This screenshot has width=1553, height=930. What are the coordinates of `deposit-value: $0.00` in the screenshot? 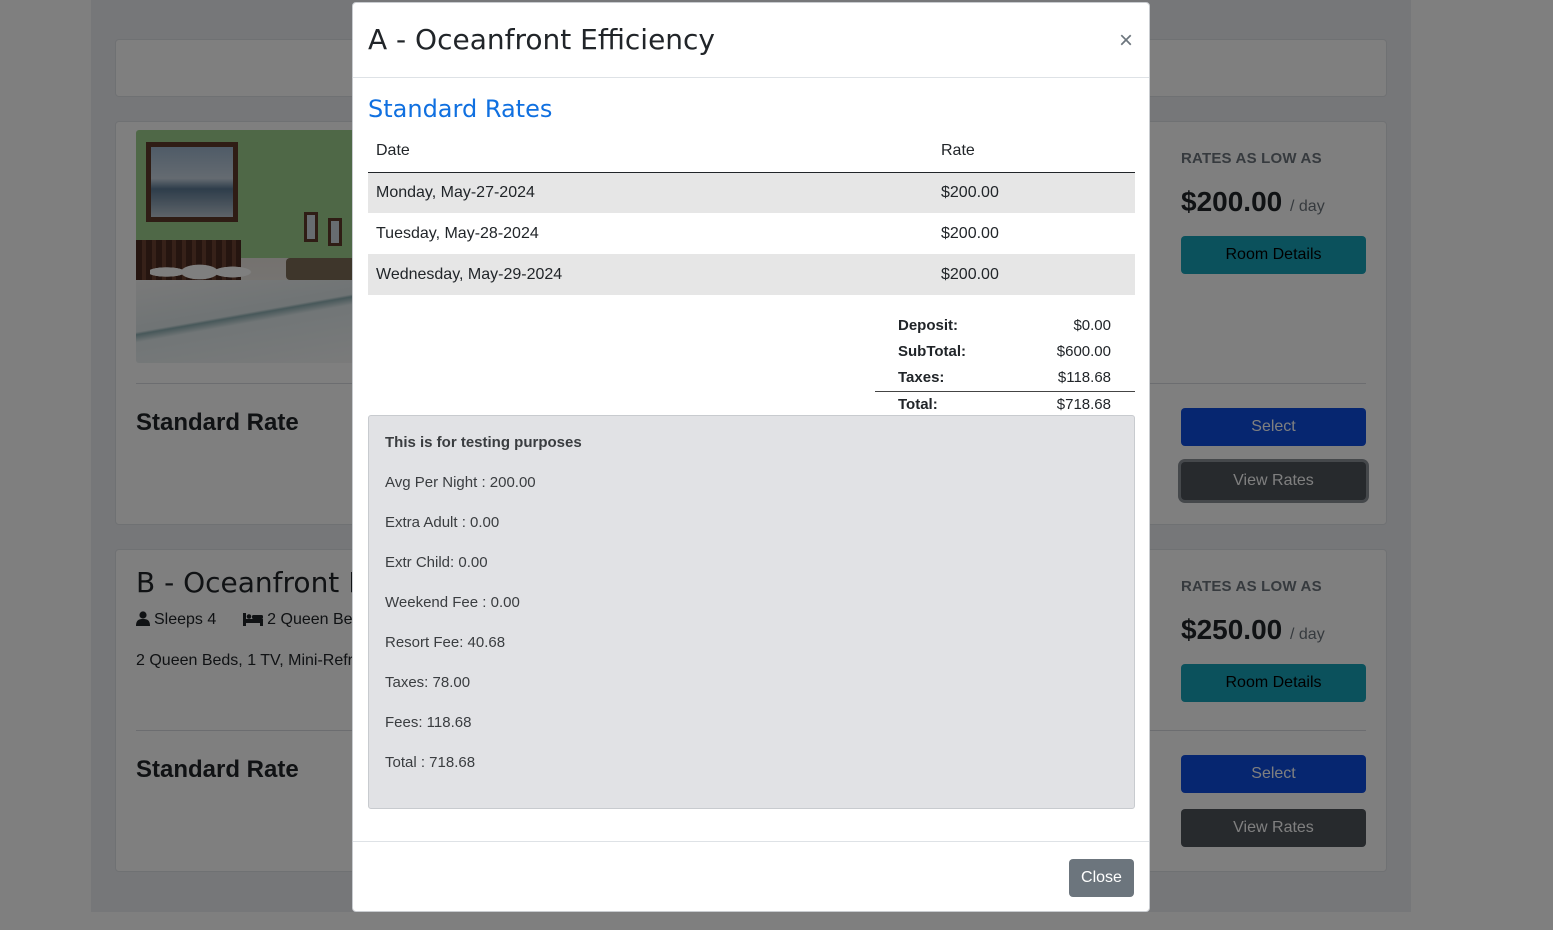 It's located at (1092, 325).